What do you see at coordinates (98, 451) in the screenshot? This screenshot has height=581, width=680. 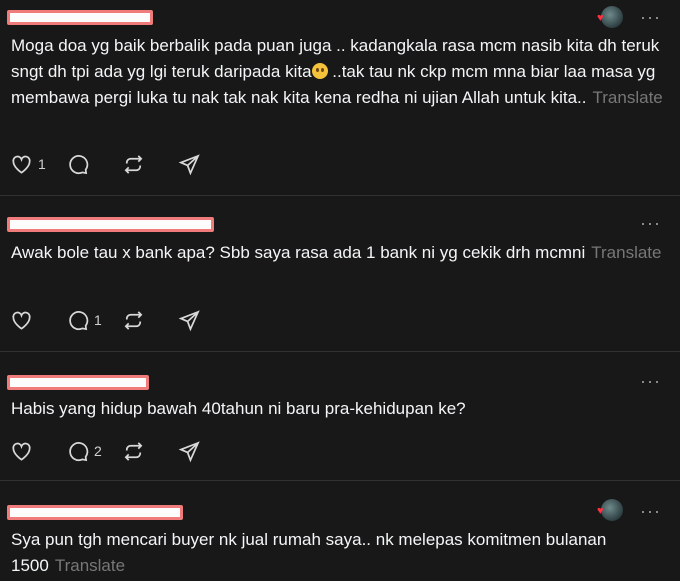 I see `reply-count: 2` at bounding box center [98, 451].